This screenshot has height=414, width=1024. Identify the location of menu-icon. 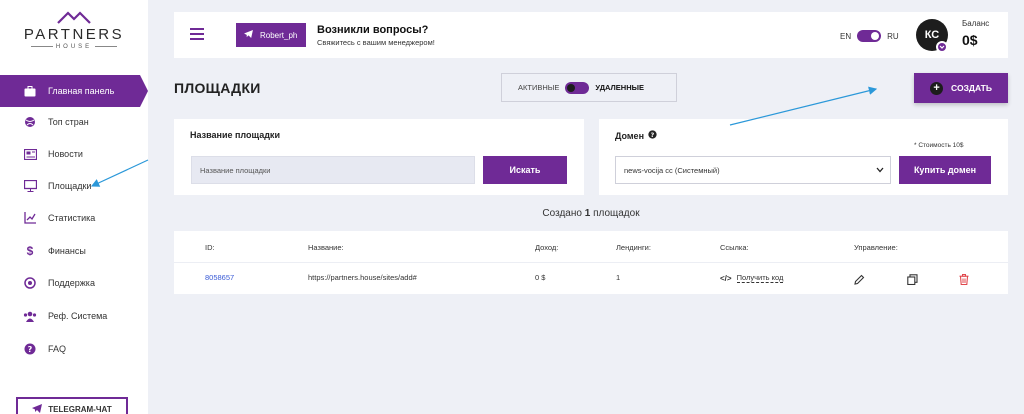
(197, 34).